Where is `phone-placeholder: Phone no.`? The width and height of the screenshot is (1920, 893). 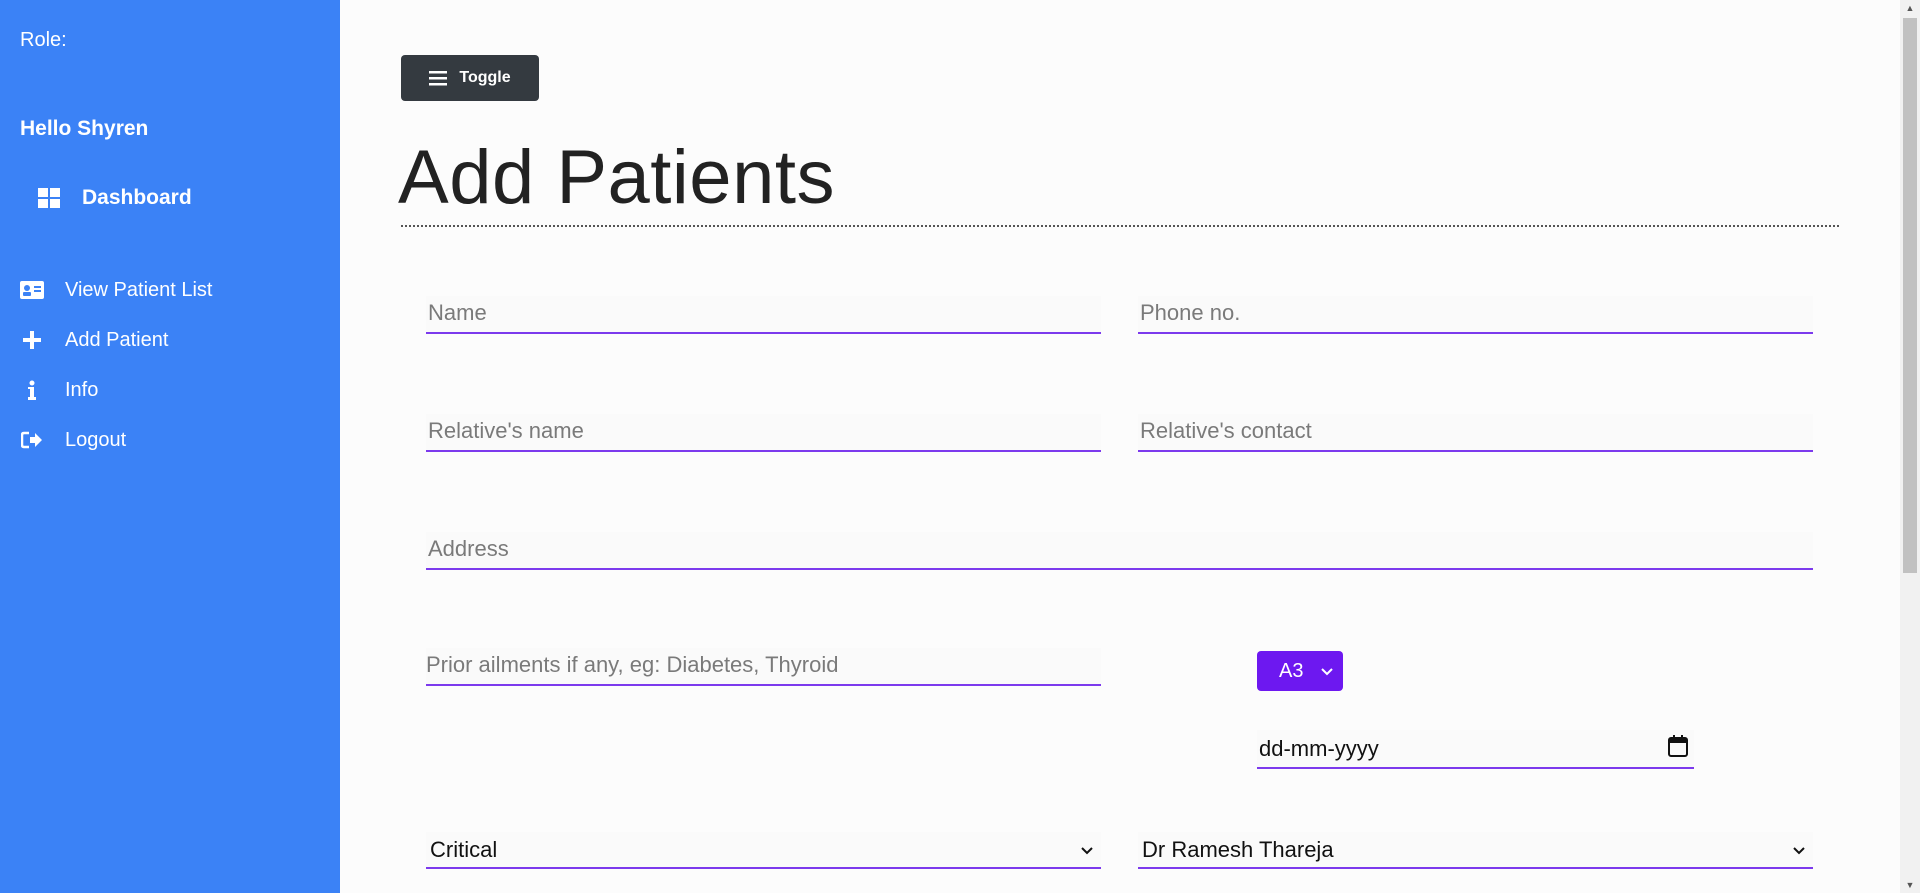 phone-placeholder: Phone no. is located at coordinates (1190, 312).